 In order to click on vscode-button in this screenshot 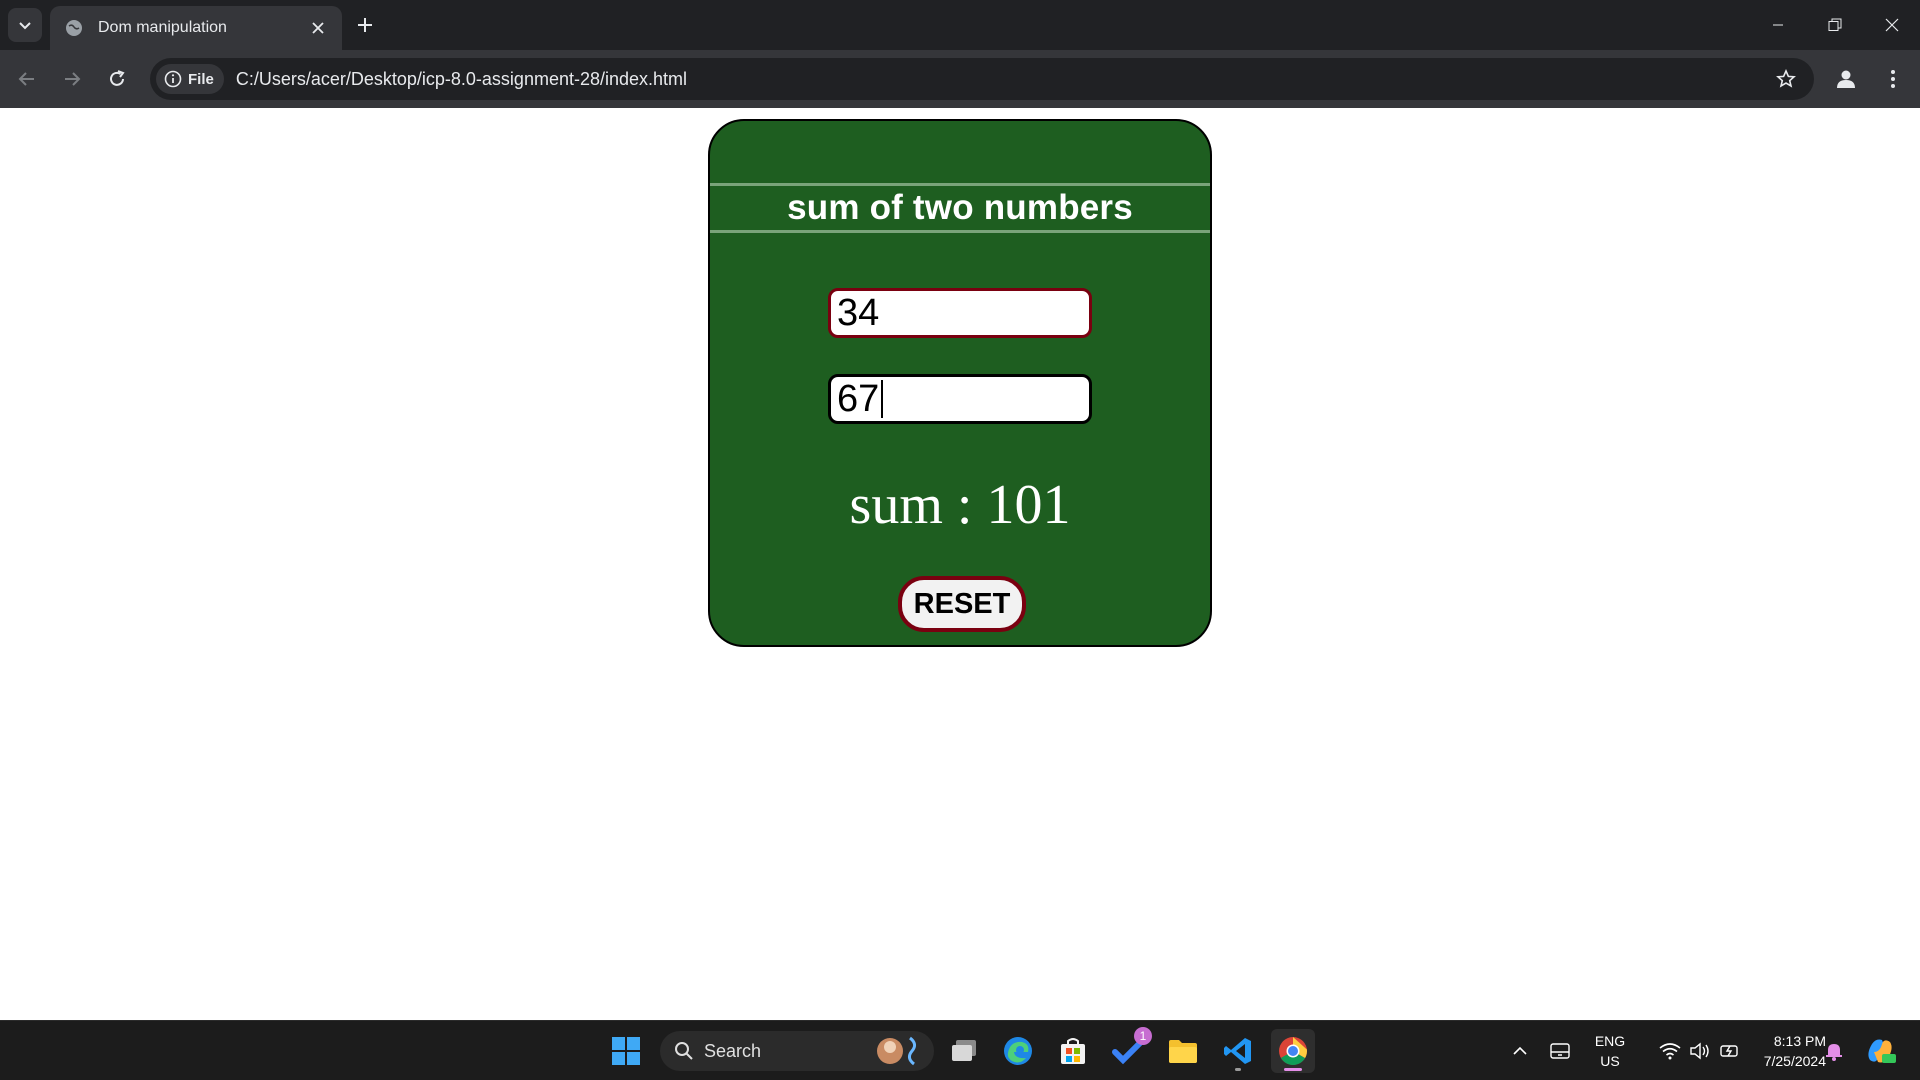, I will do `click(1238, 1051)`.